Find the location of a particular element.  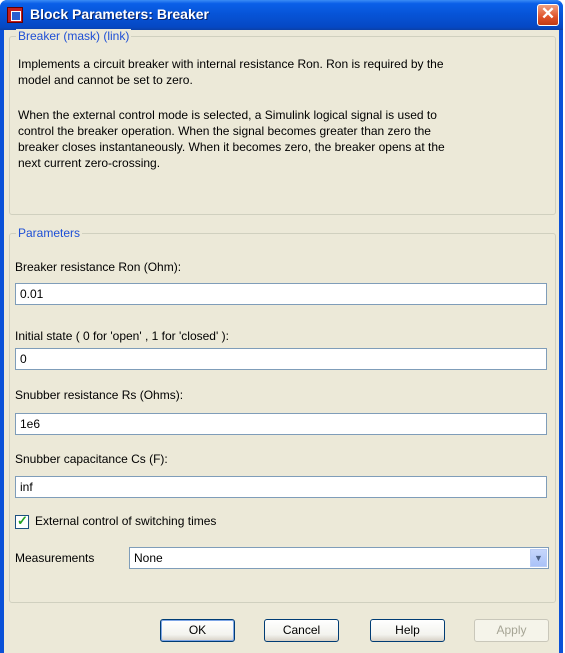

checkmark-icon: ✓ is located at coordinates (22, 520).